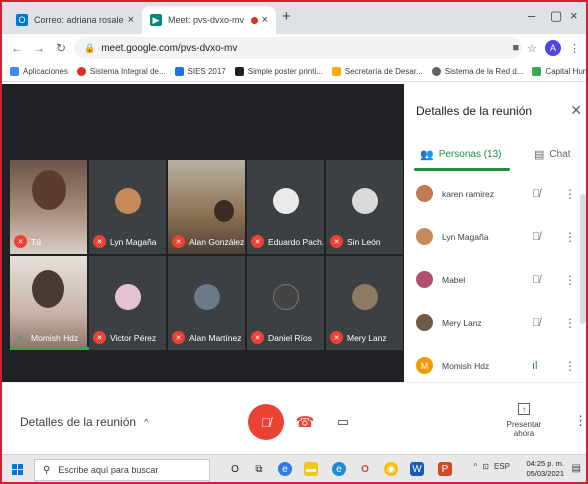  Describe the element at coordinates (133, 241) in the screenshot. I see `participant-name: Lyn Magaña` at that location.